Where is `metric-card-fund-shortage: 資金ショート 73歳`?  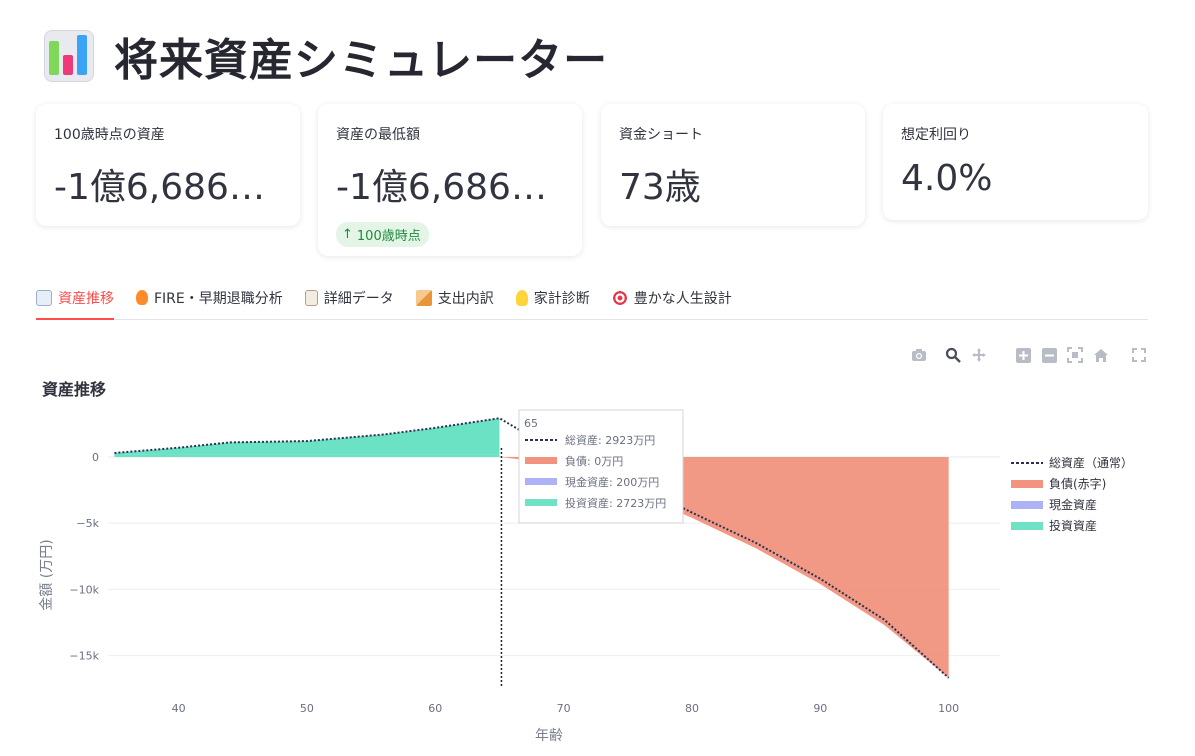 metric-card-fund-shortage: 資金ショート 73歳 is located at coordinates (733, 165).